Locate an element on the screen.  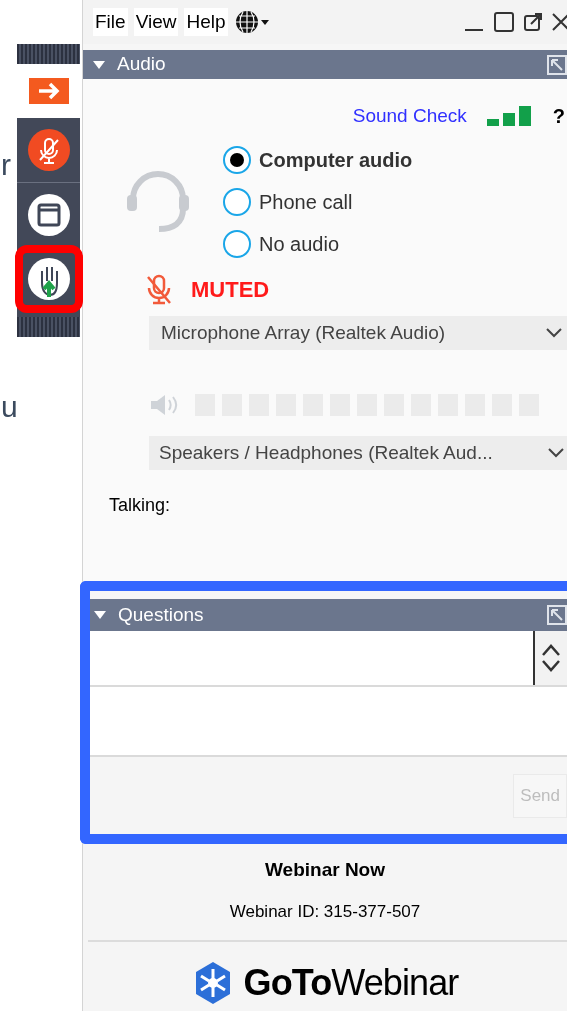
muted-status: MUTED is located at coordinates (230, 290).